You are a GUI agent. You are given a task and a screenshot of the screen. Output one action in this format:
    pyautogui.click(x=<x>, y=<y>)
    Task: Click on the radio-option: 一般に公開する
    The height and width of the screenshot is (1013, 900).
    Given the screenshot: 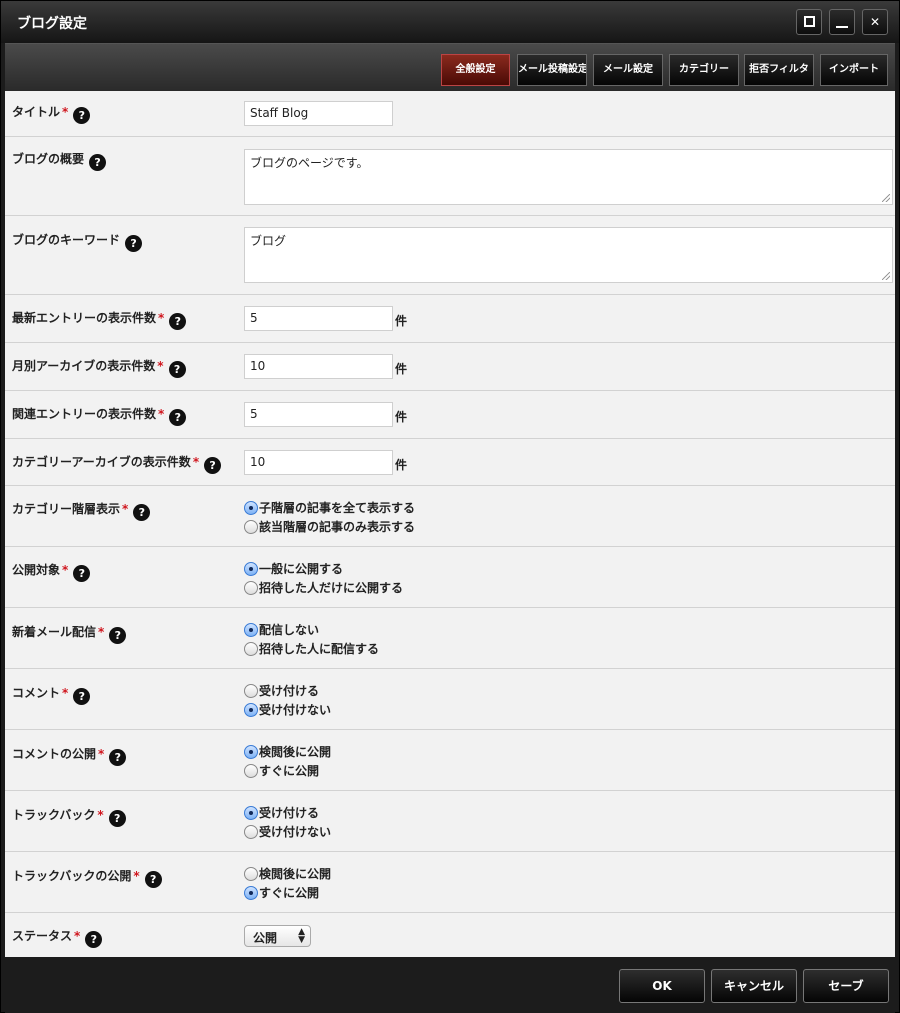 What is the action you would take?
    pyautogui.click(x=293, y=569)
    